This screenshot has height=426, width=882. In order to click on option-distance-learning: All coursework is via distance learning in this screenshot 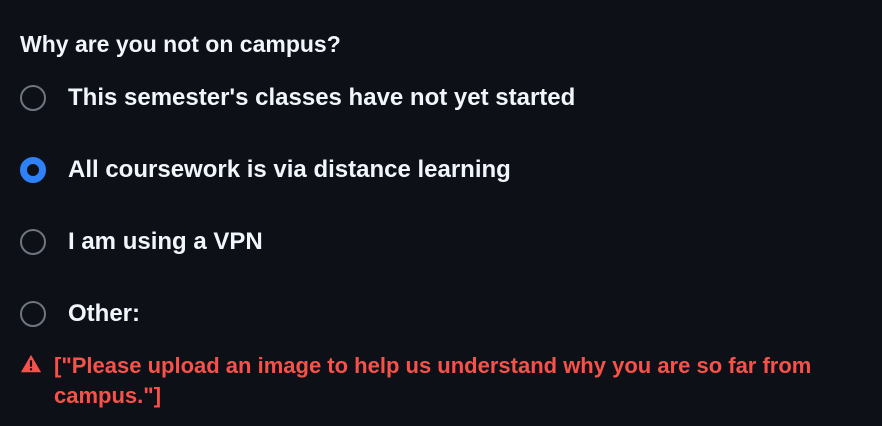, I will do `click(440, 170)`.